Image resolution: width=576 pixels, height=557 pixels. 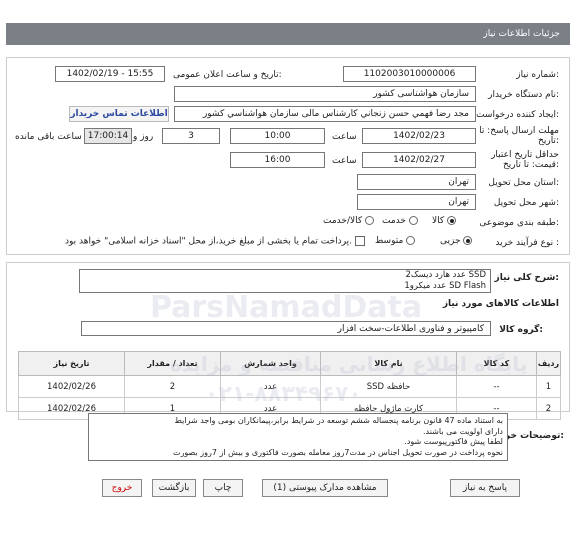 What do you see at coordinates (343, 221) in the screenshot?
I see `category-both-text: کالا/خدمت` at bounding box center [343, 221].